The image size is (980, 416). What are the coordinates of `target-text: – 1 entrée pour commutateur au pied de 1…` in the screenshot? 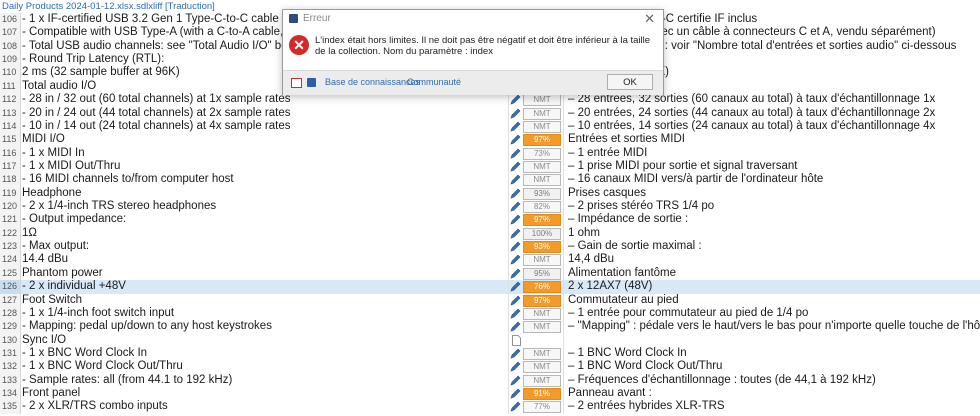 It's located at (774, 313).